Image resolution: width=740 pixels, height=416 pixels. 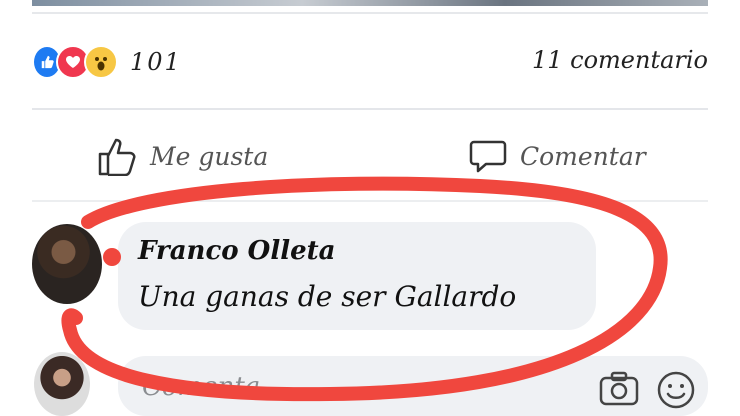 What do you see at coordinates (370, 3) in the screenshot?
I see `post-image-edge` at bounding box center [370, 3].